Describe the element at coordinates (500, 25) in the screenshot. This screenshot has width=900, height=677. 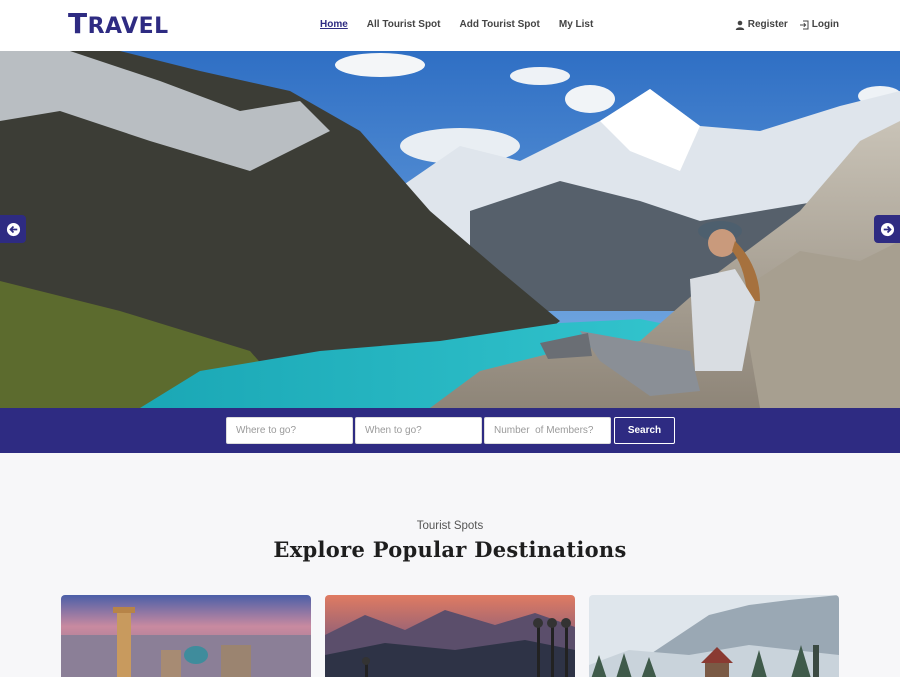
I see `nav-add-tourist-spot: Add Tourist Spot` at that location.